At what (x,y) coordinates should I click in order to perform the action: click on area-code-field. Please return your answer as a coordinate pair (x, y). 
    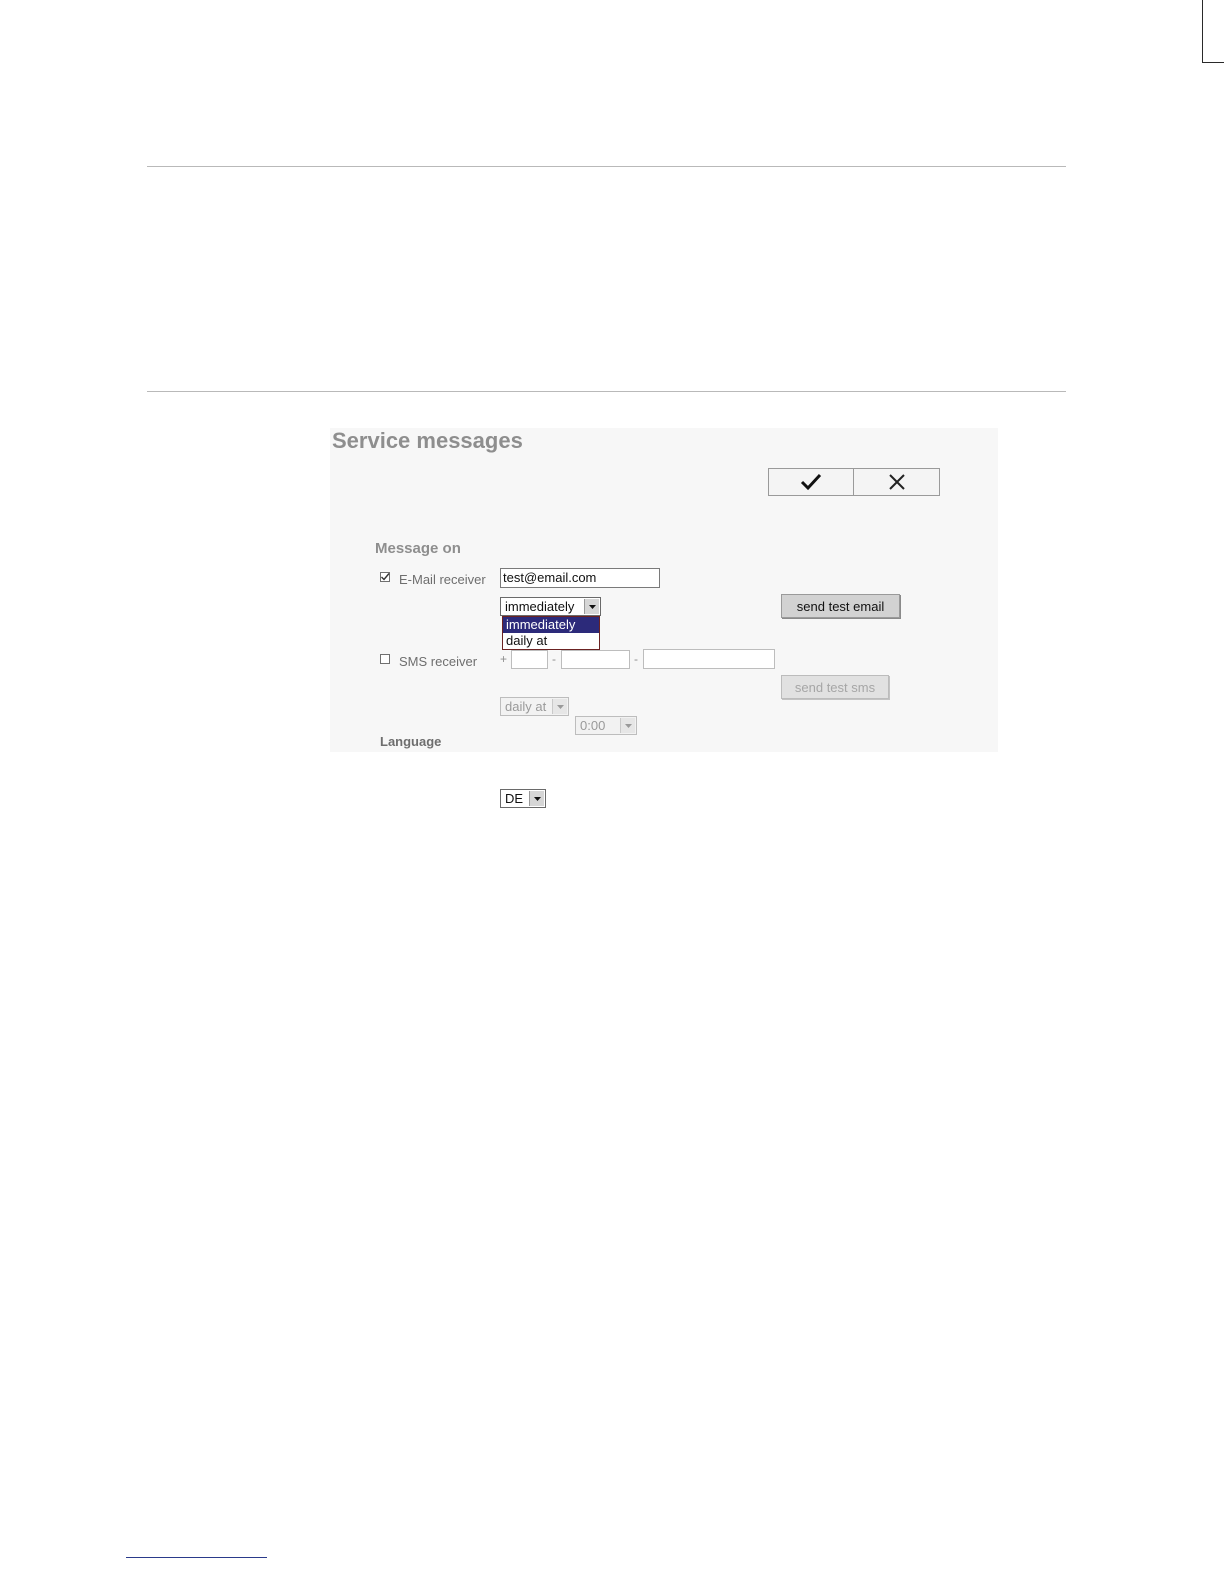
    Looking at the image, I should click on (595, 659).